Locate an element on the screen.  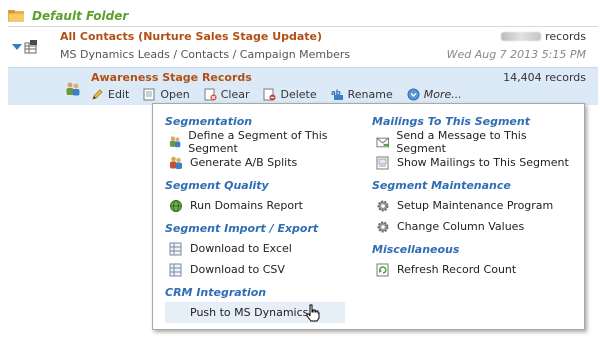
clear-icon is located at coordinates (210, 94).